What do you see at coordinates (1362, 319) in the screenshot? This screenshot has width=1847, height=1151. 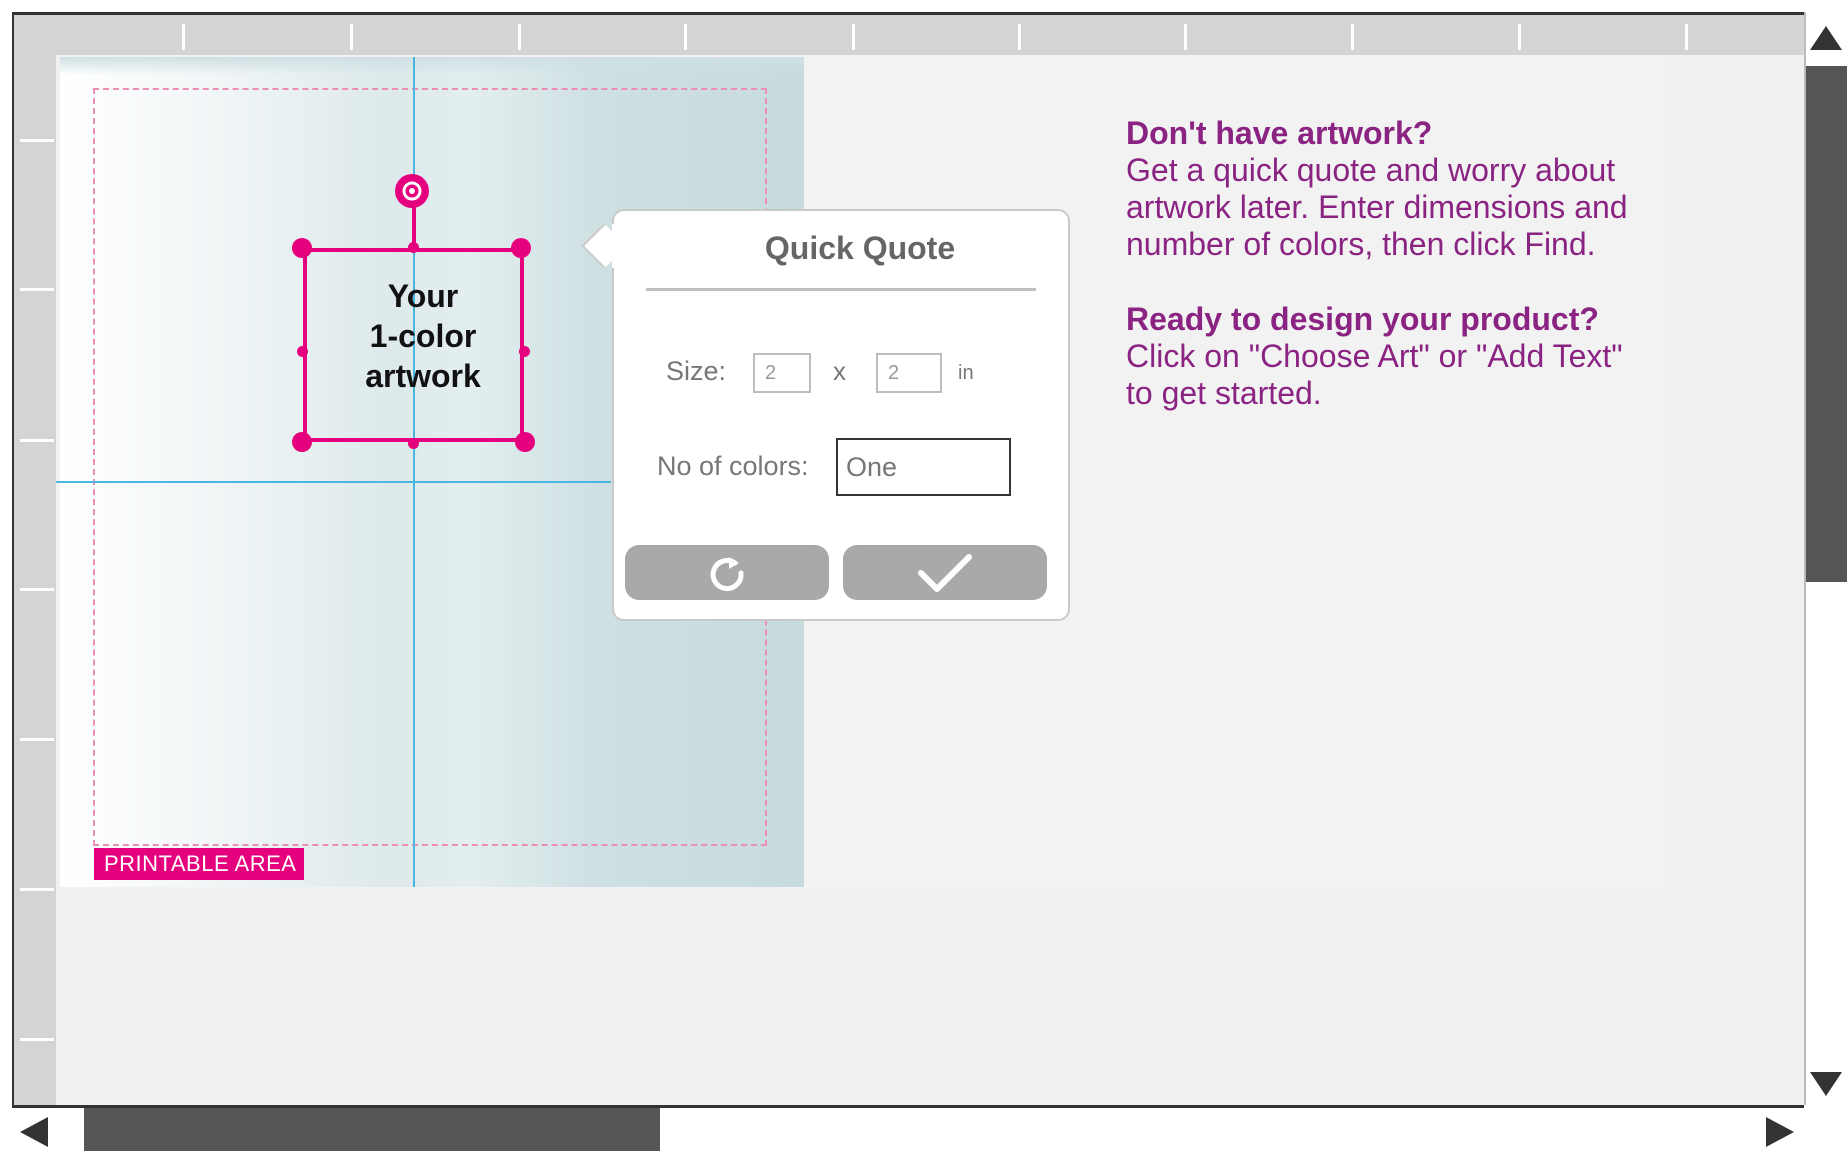 I see `design-heading: Ready to design your product?` at bounding box center [1362, 319].